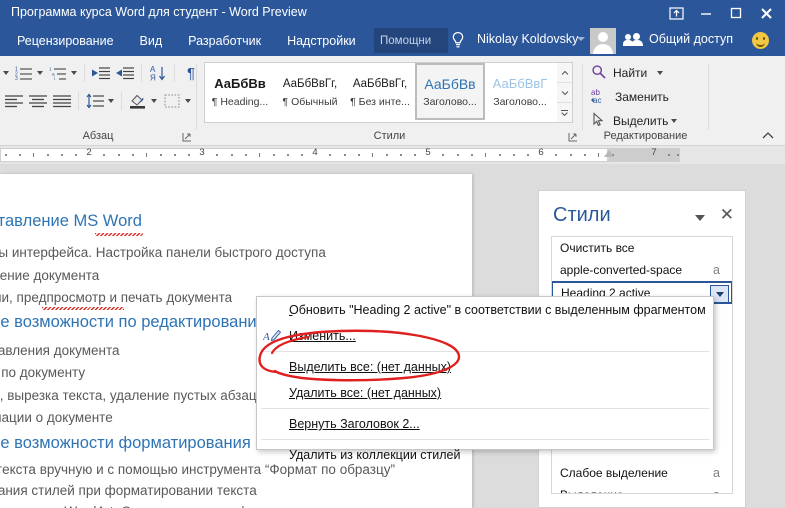  I want to click on user-name-label: Nikolay Koldovsky, so click(527, 39).